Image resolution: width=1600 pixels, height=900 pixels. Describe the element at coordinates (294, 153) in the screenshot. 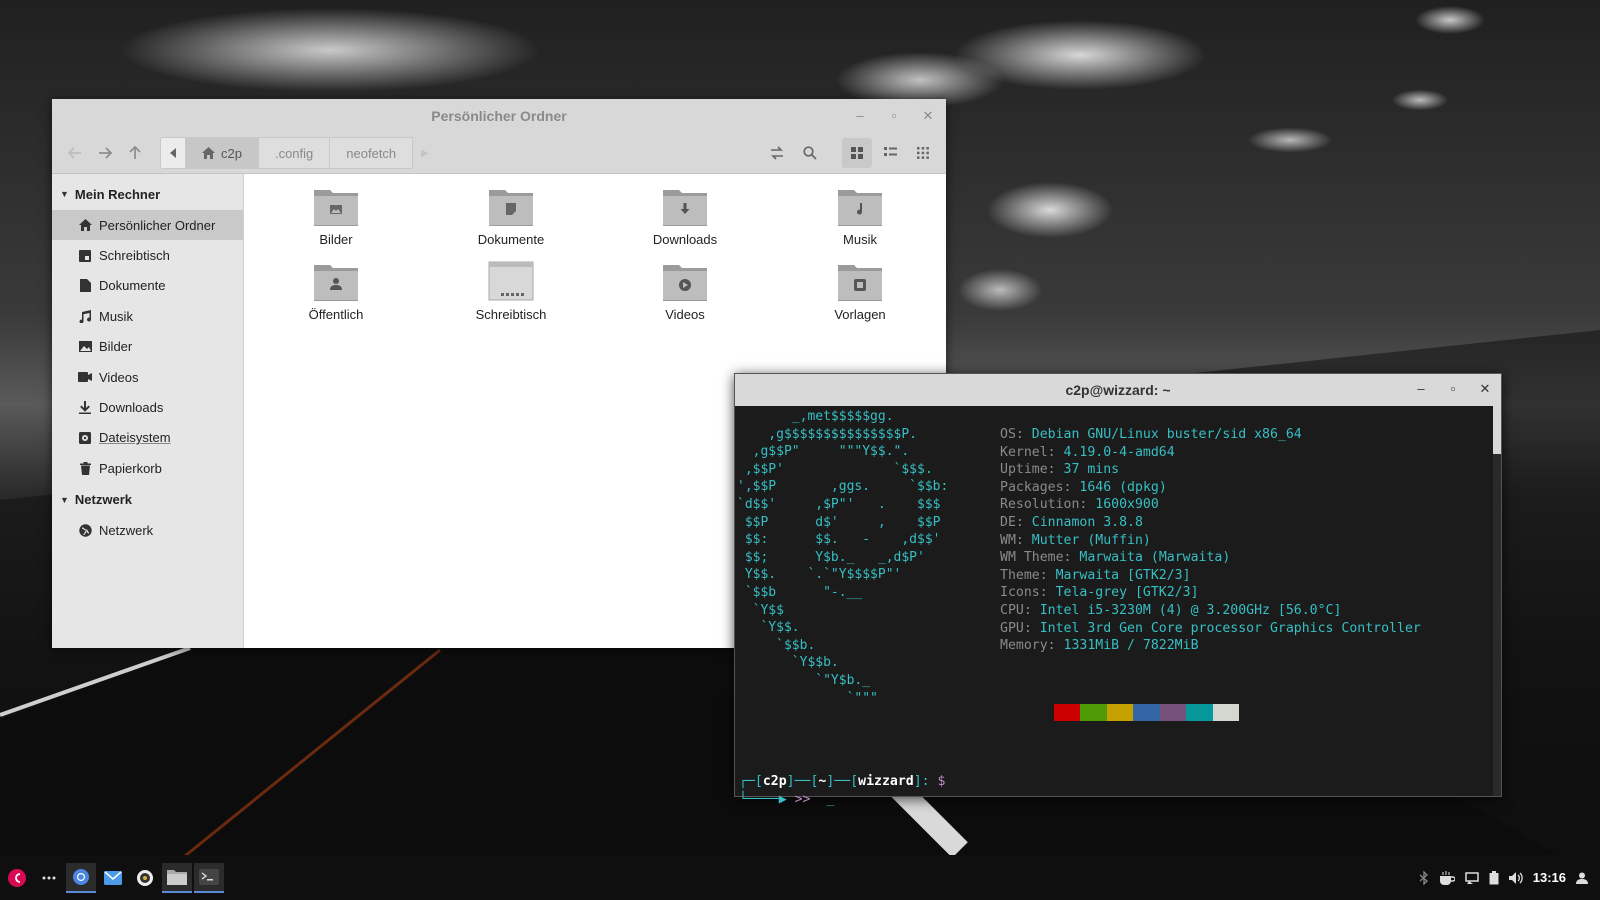

I see `breadcrumb-config: .config` at that location.